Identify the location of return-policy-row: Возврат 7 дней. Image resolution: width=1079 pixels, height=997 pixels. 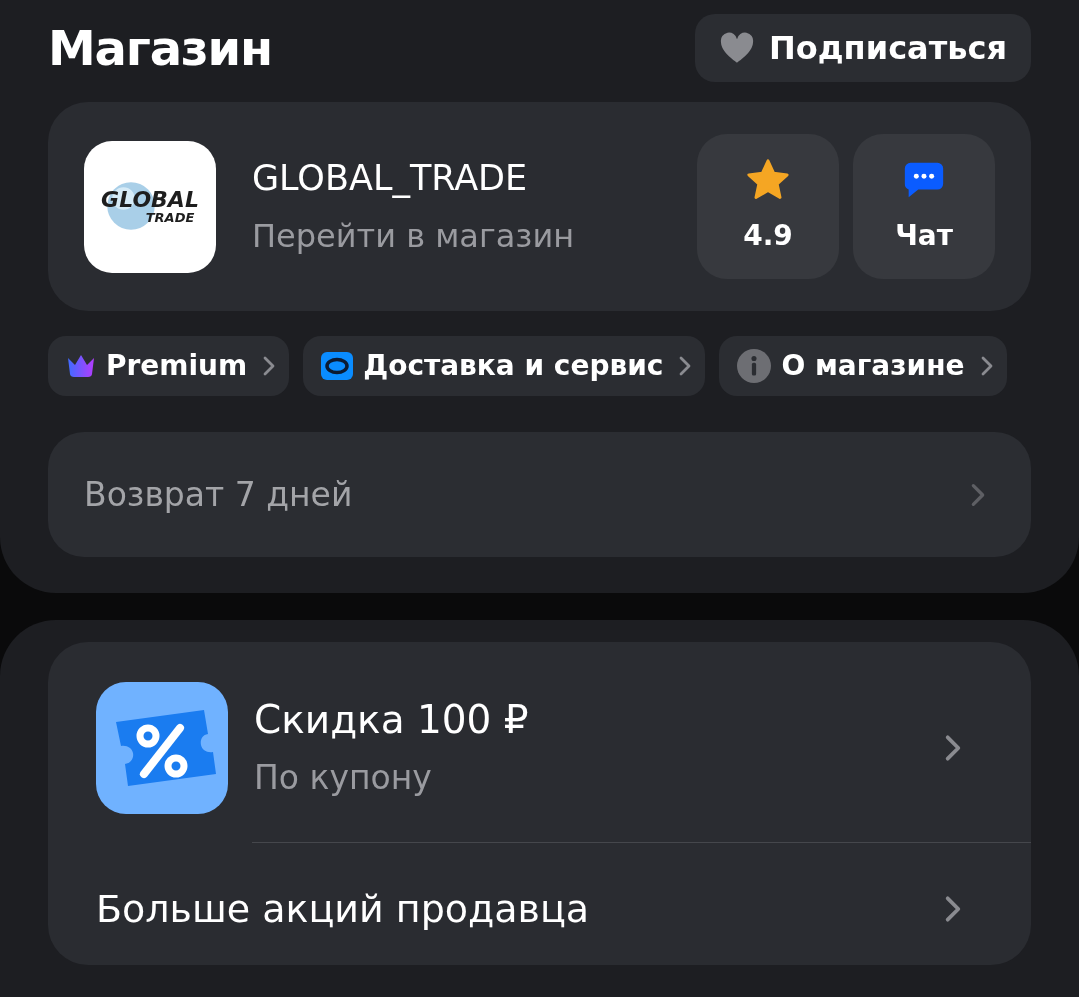
(539, 494).